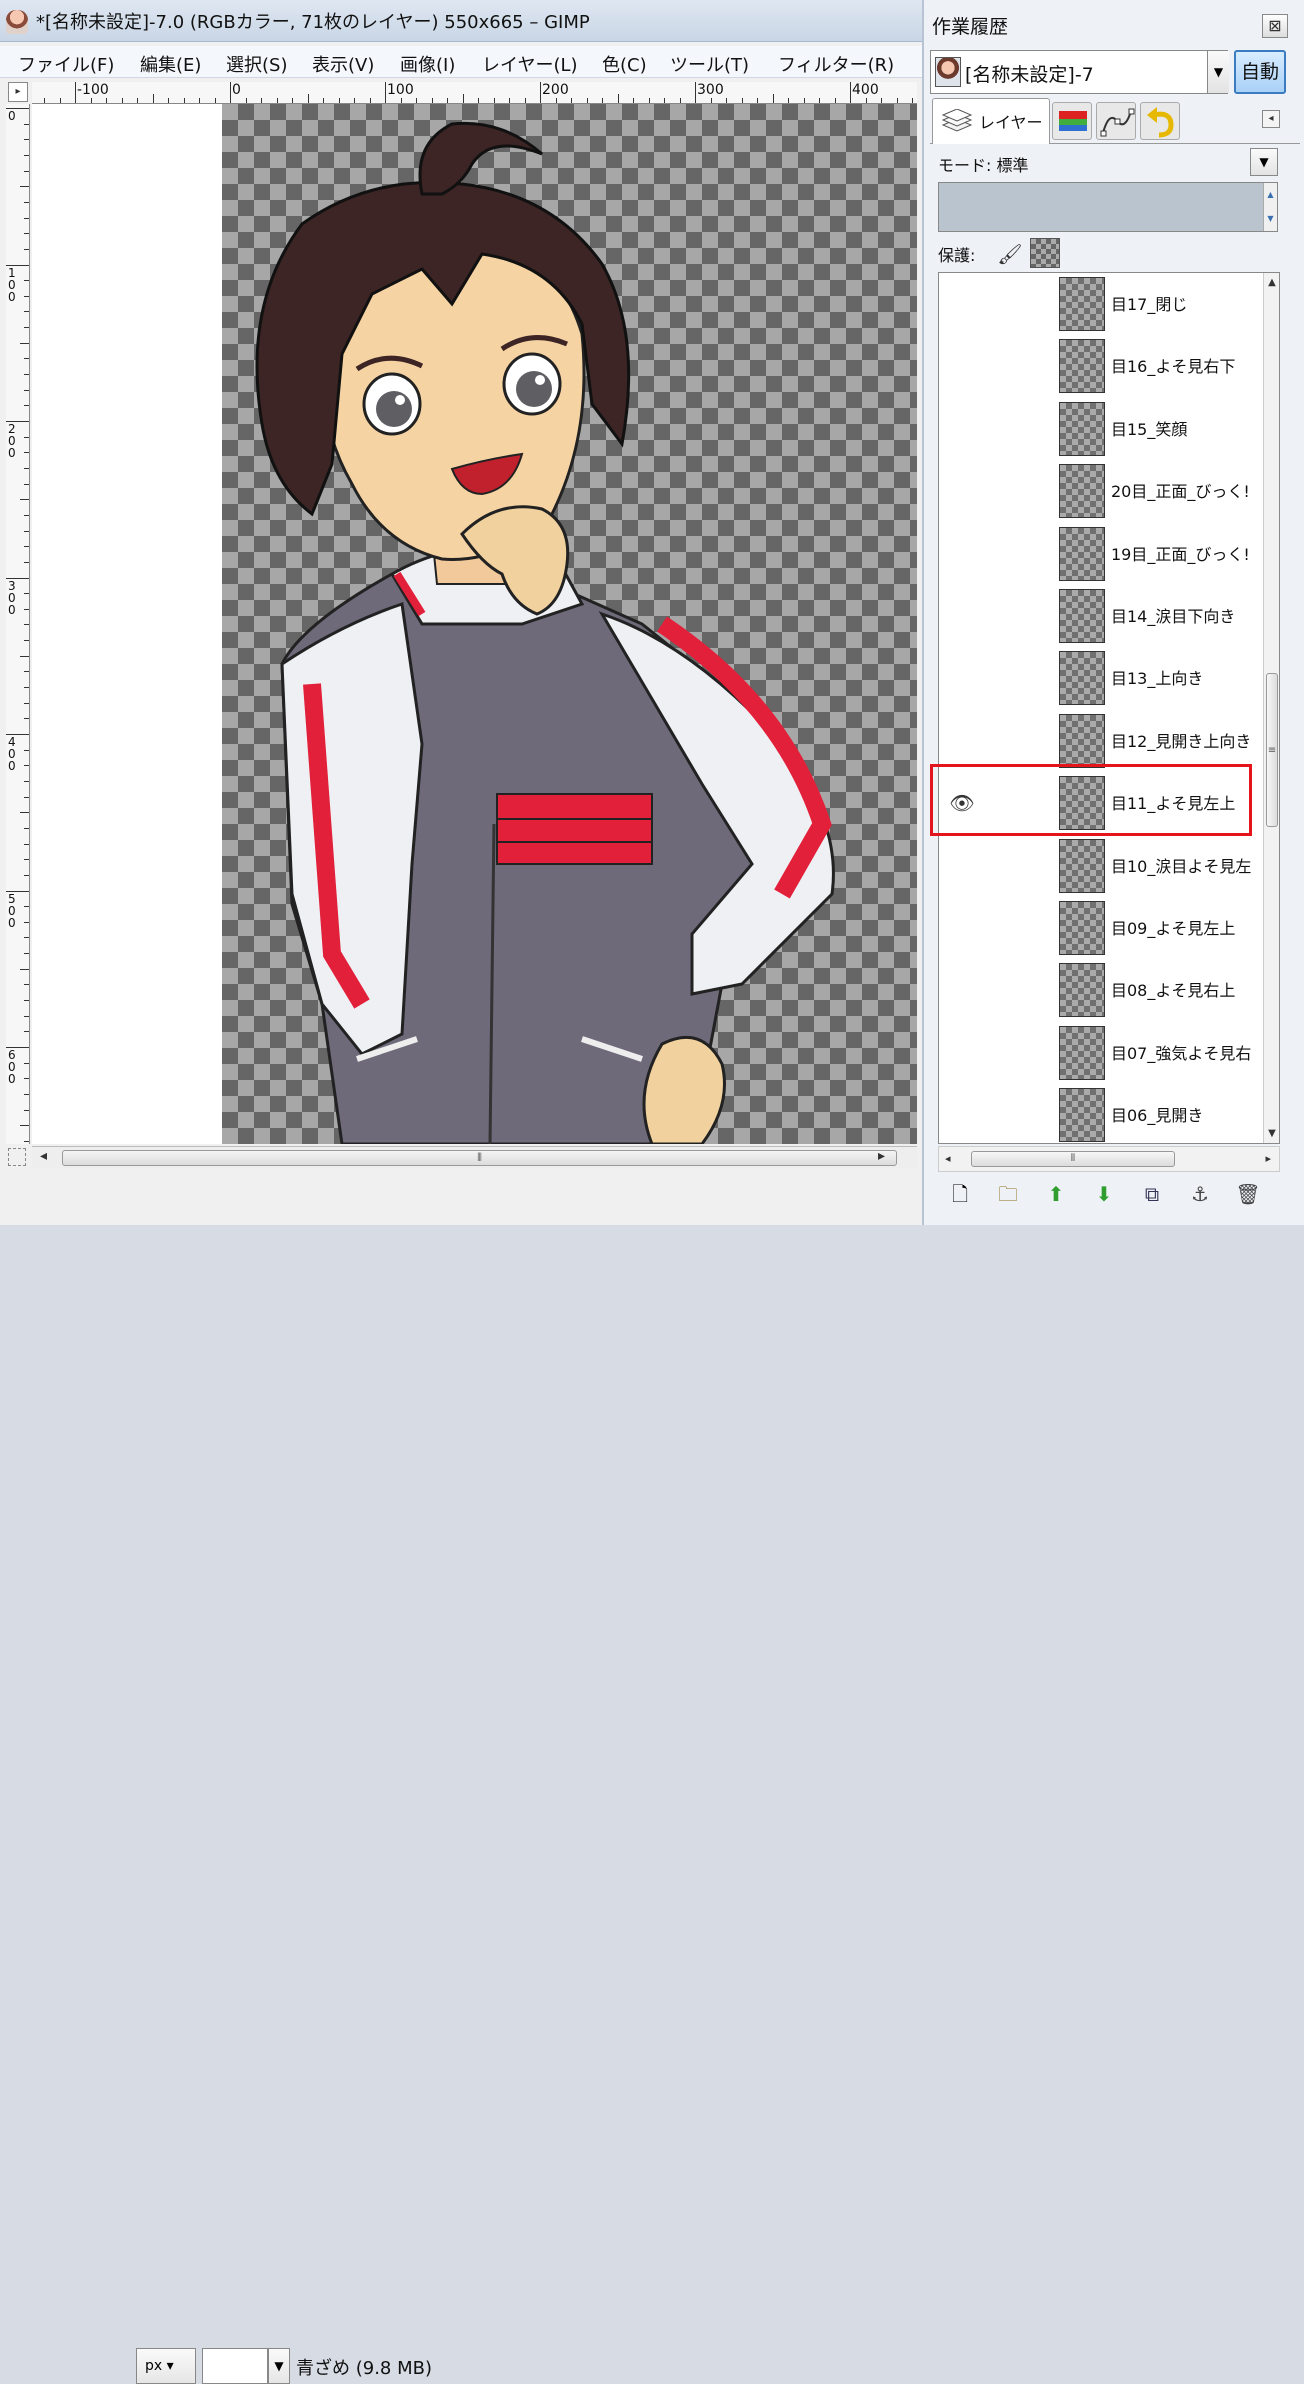  Describe the element at coordinates (66, 64) in the screenshot. I see `menu-item: ファイル(F)` at that location.